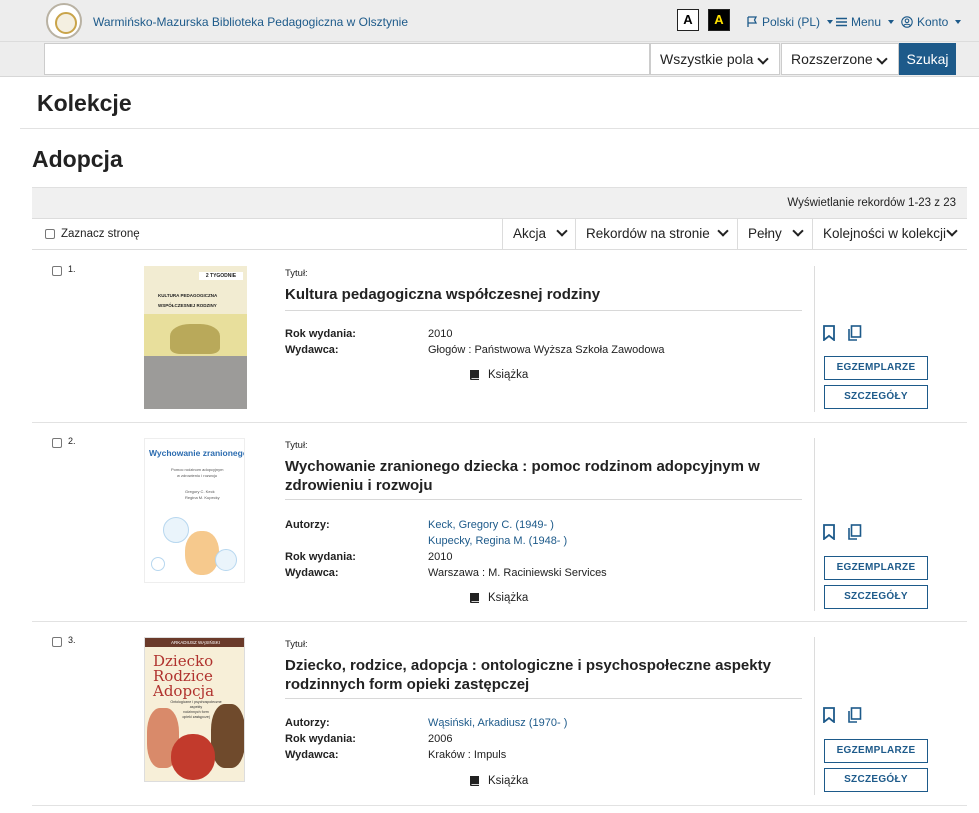  What do you see at coordinates (752, 21) in the screenshot?
I see `flag-icon` at bounding box center [752, 21].